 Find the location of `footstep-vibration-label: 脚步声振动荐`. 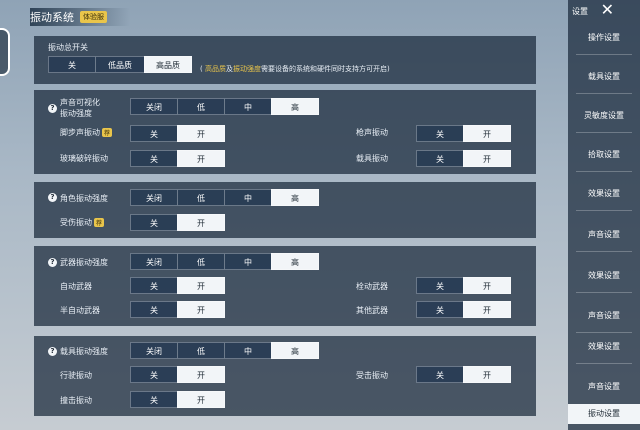

footstep-vibration-label: 脚步声振动荐 is located at coordinates (86, 132).